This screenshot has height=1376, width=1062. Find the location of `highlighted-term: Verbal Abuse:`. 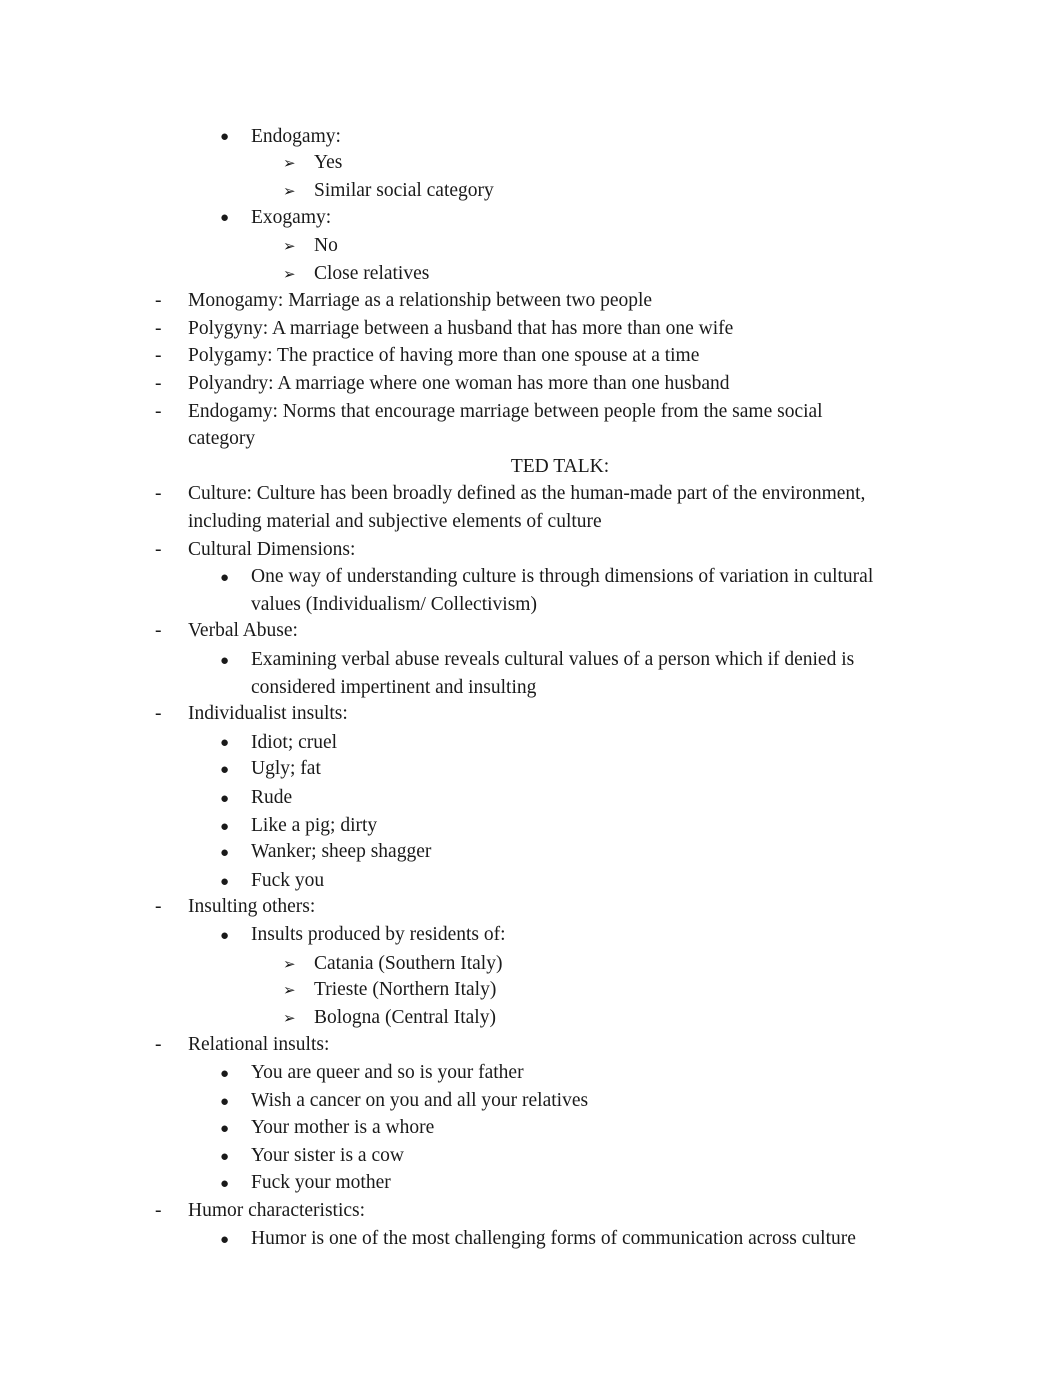

highlighted-term: Verbal Abuse: is located at coordinates (243, 630).